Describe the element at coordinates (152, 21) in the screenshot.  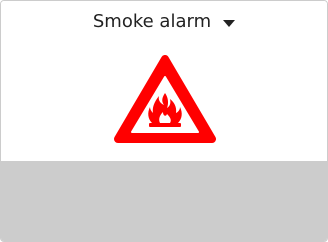
I see `device-type-label: Smoke alarm` at that location.